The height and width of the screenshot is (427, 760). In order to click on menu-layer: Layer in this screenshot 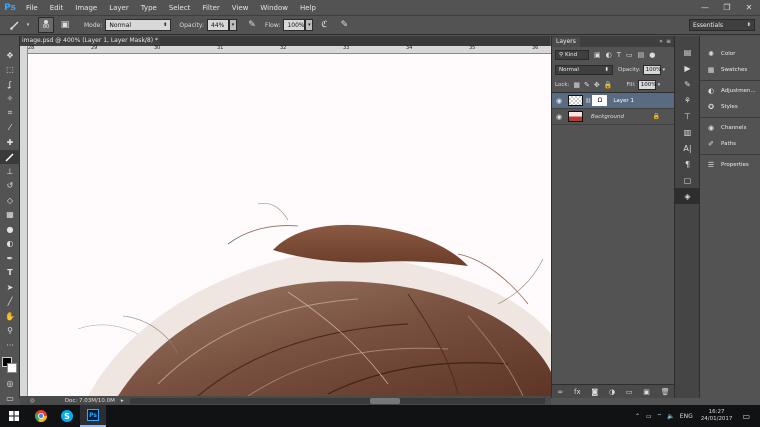, I will do `click(119, 8)`.